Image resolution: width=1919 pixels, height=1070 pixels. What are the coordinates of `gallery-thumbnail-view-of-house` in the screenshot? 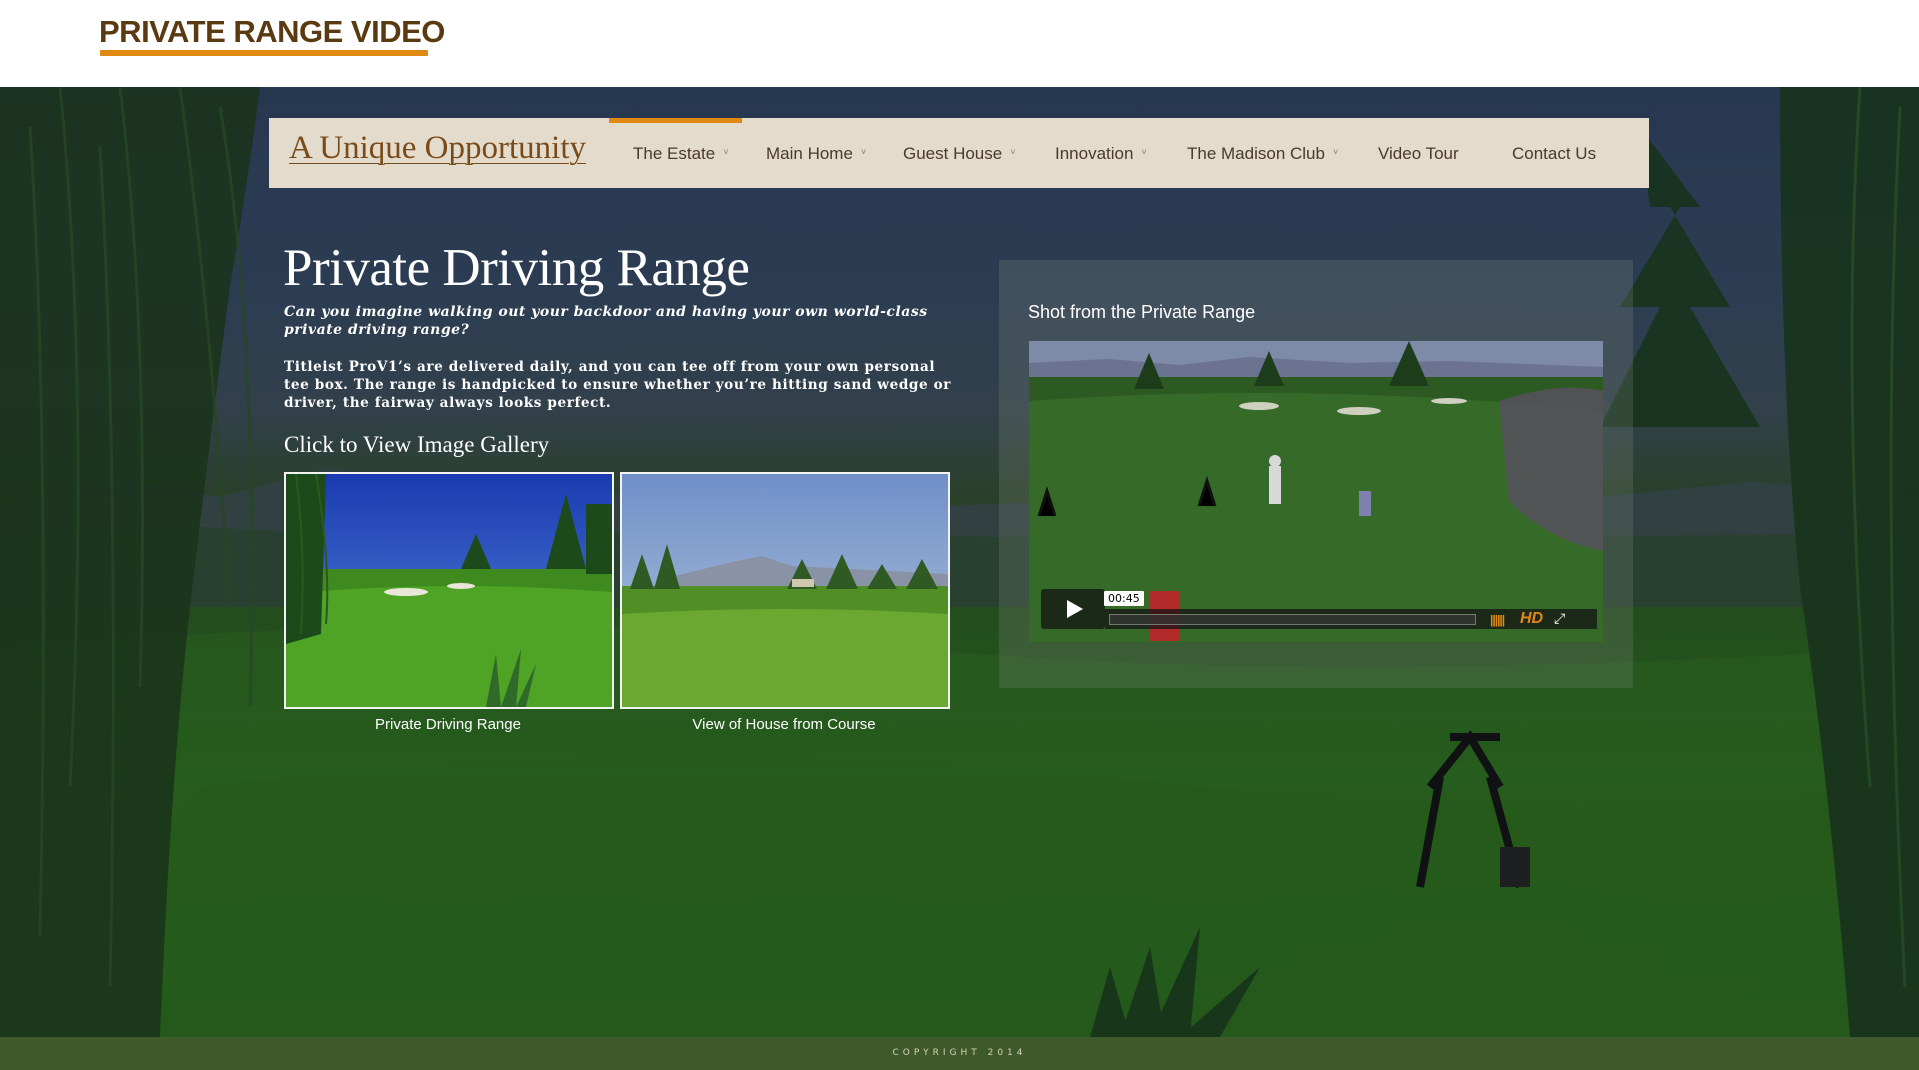 It's located at (785, 590).